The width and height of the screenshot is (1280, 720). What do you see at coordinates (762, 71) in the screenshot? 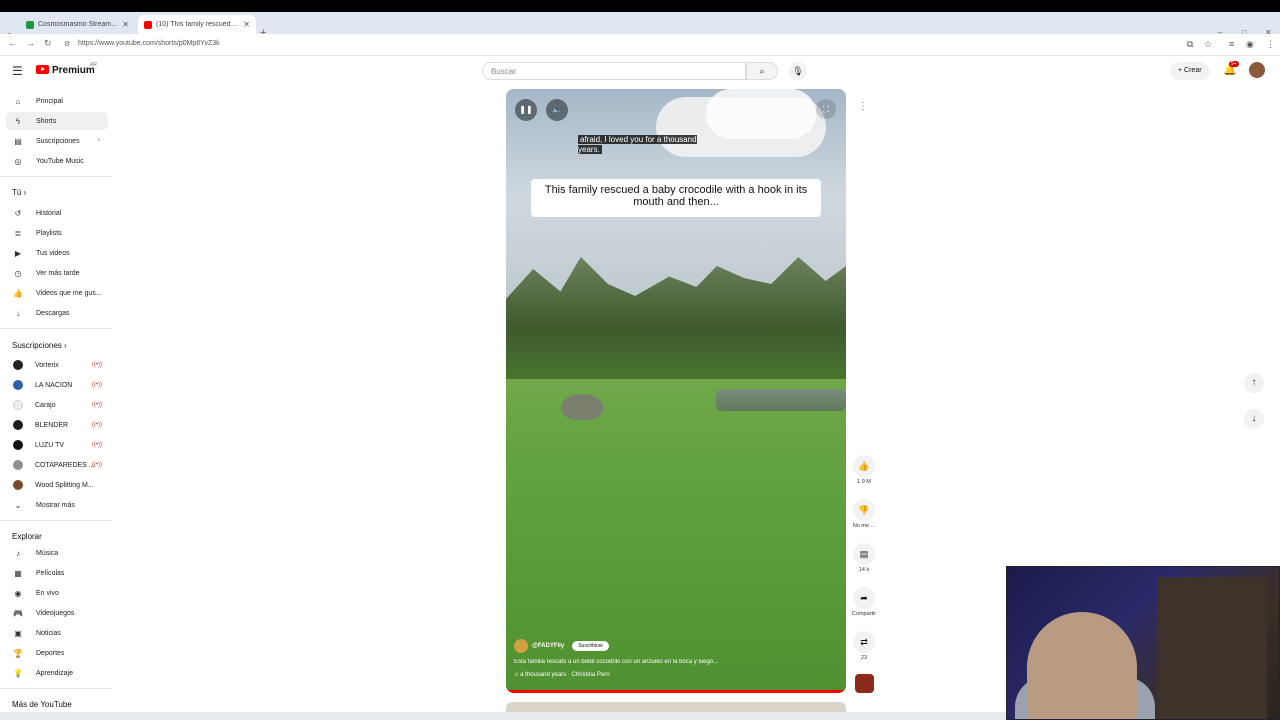
I see `search-button: ⌕` at bounding box center [762, 71].